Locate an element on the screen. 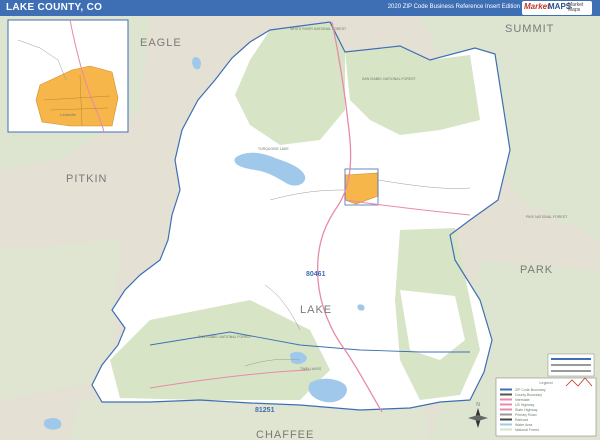 This screenshot has height=440, width=600. label-turquoise-lake: TURQUOISE LAKE is located at coordinates (273, 149).